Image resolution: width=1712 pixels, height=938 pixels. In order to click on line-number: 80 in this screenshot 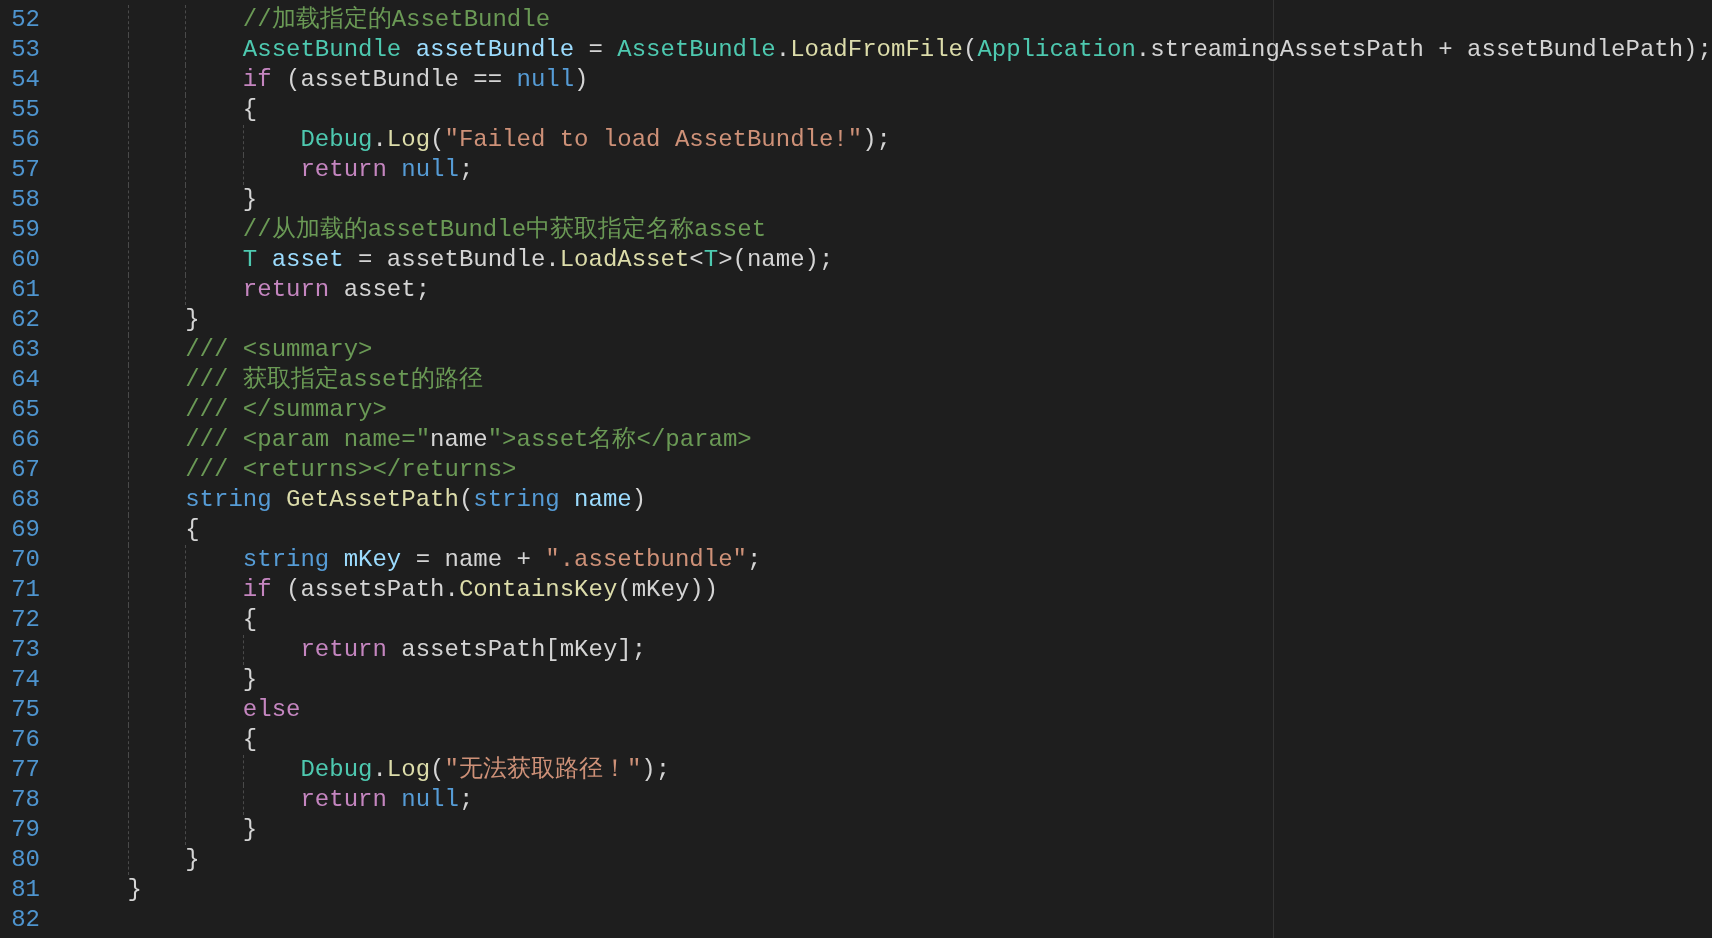, I will do `click(25, 860)`.